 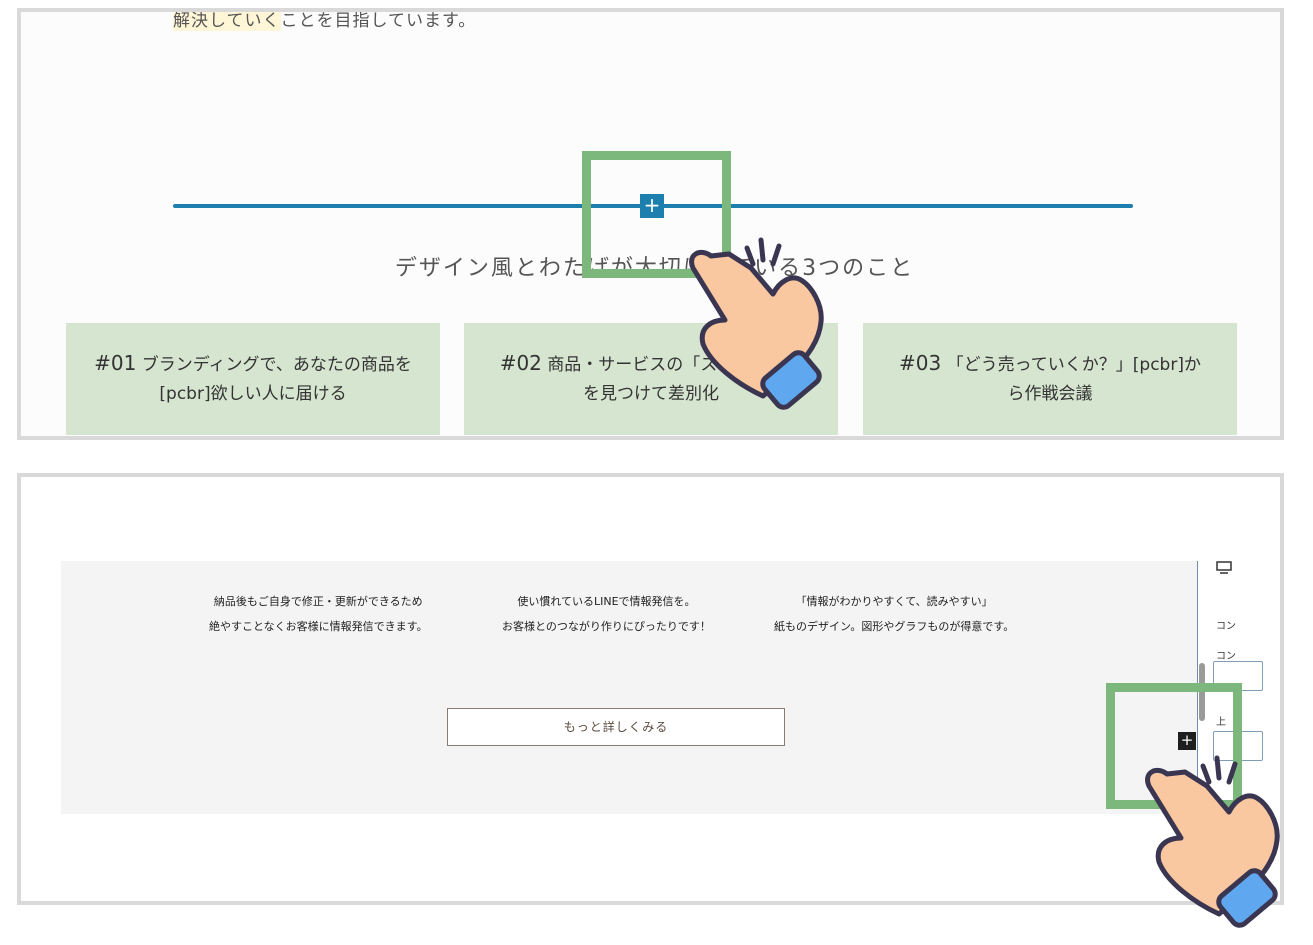 What do you see at coordinates (318, 614) in the screenshot?
I see `feature-text-1: 納品後もご自身で修正・更新ができるため 絶やすことなくお客様に情報発信できます。` at bounding box center [318, 614].